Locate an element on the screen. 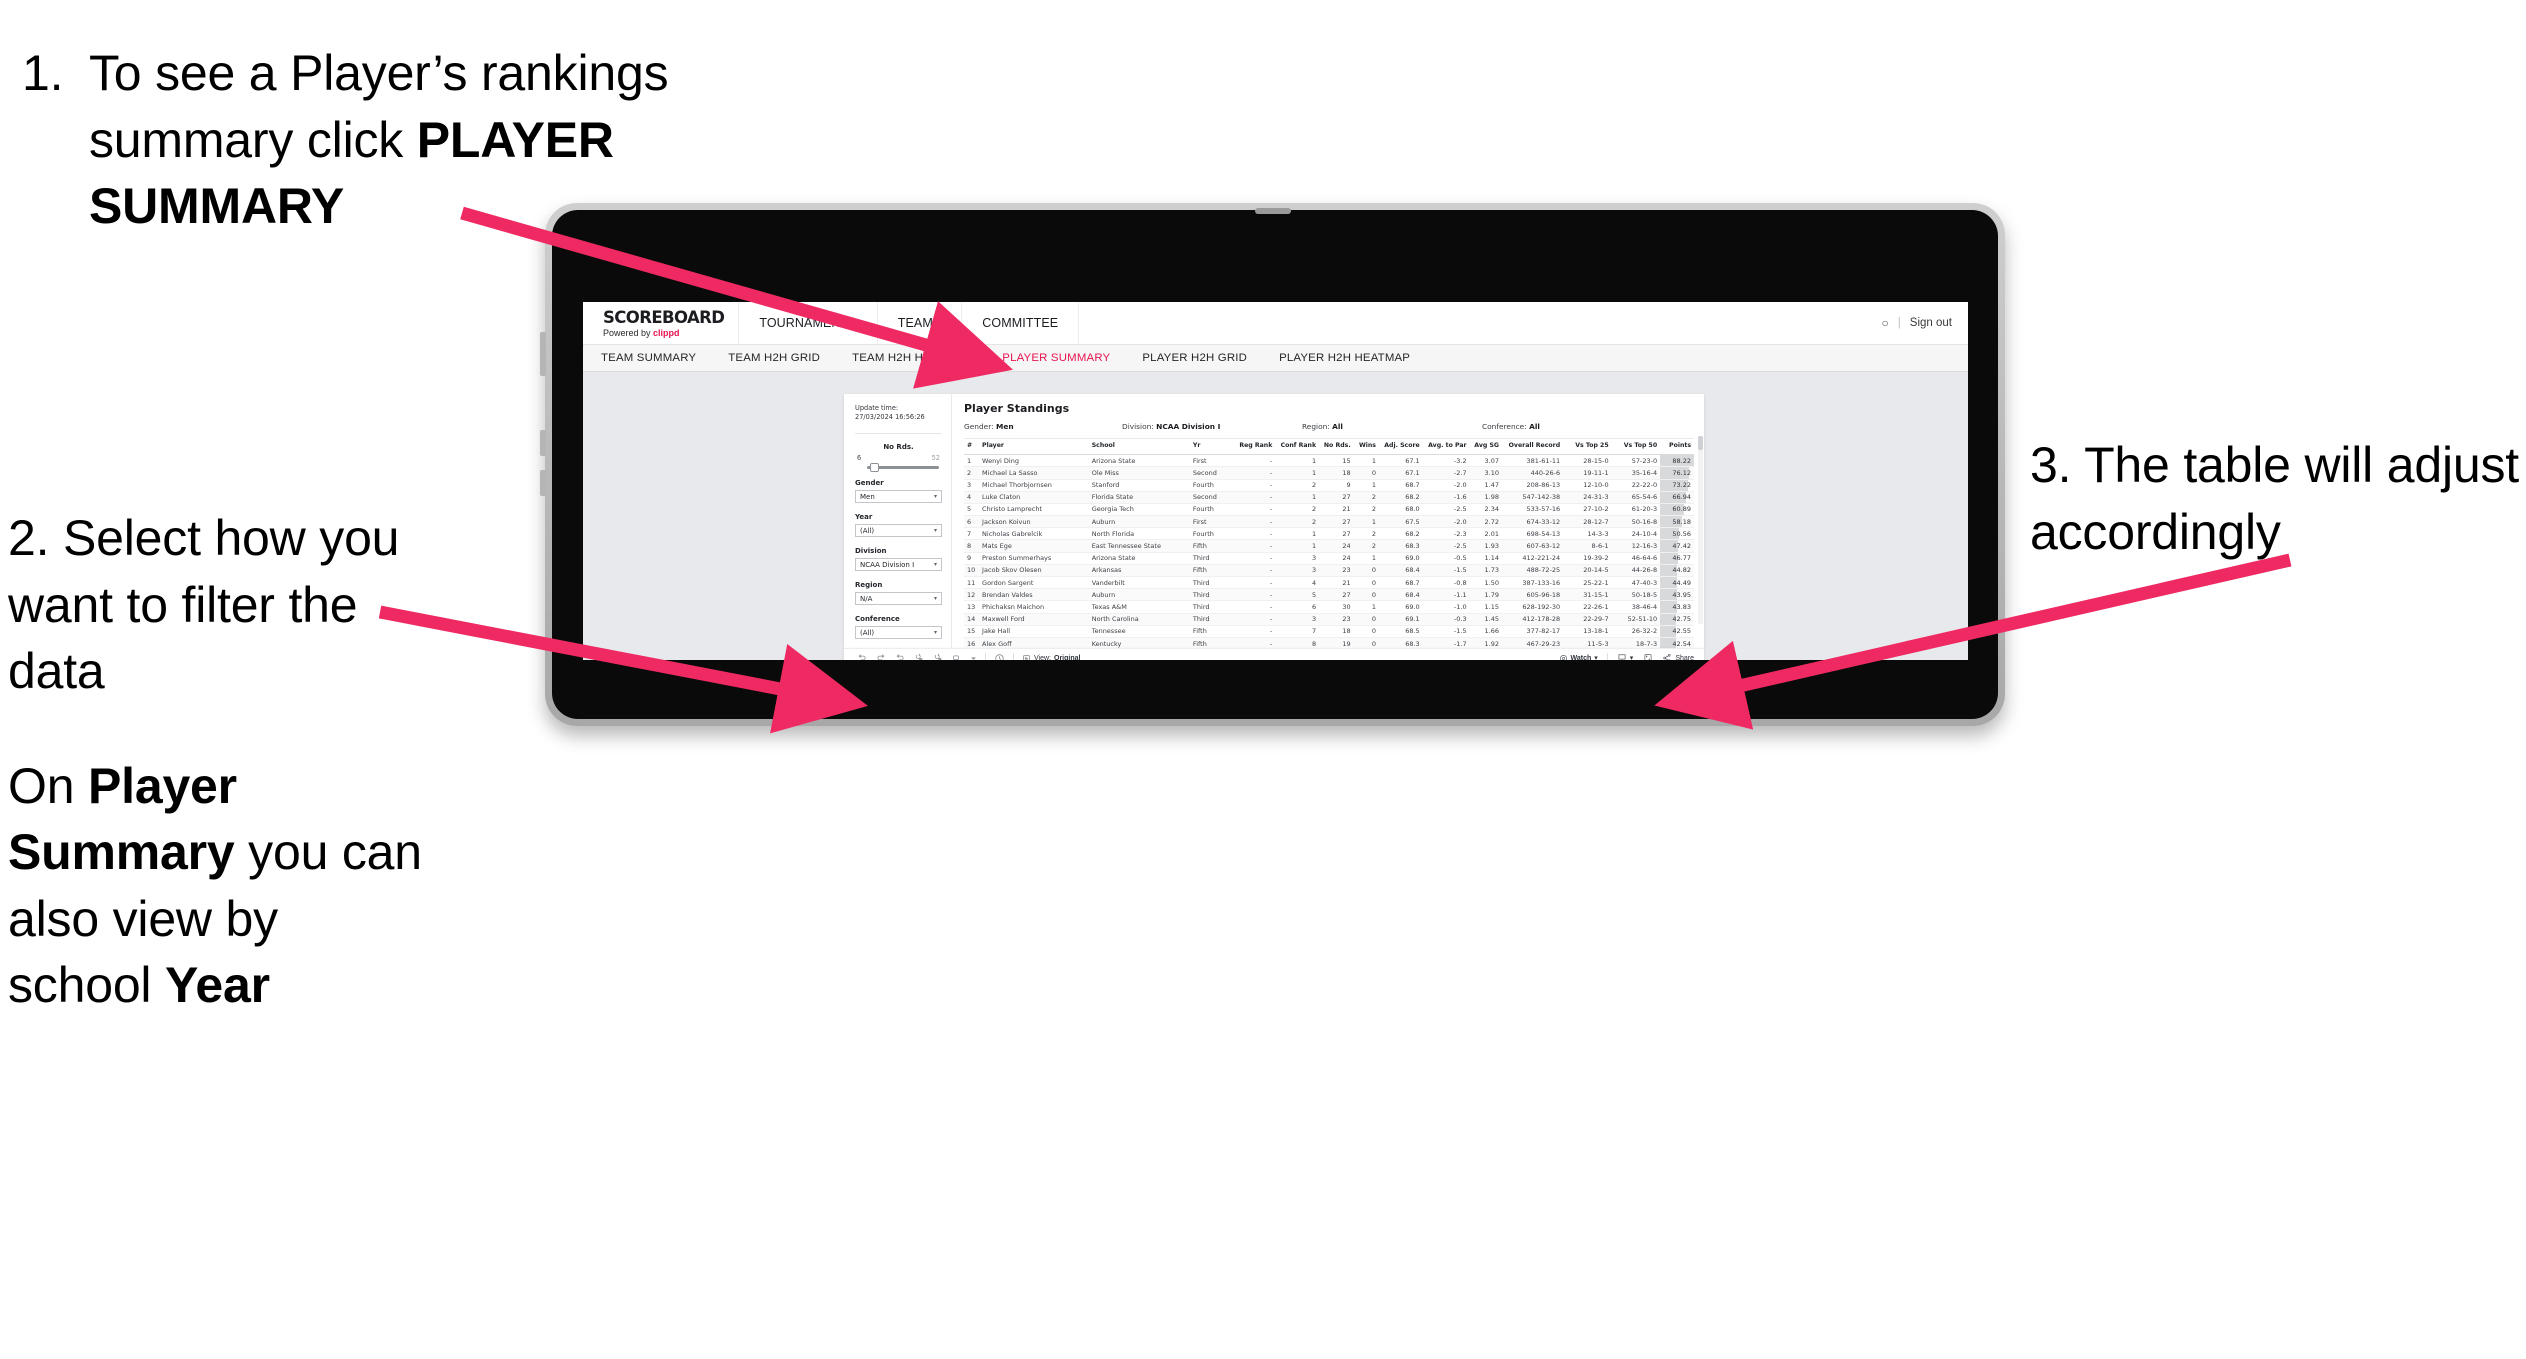  no-rounds-slider is located at coordinates (903, 467).